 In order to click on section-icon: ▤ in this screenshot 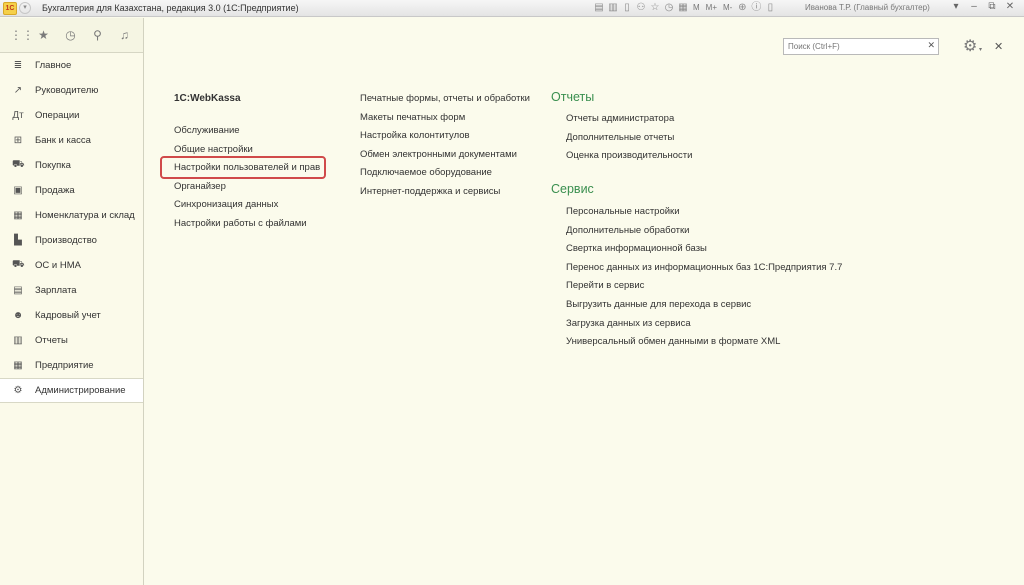, I will do `click(18, 290)`.